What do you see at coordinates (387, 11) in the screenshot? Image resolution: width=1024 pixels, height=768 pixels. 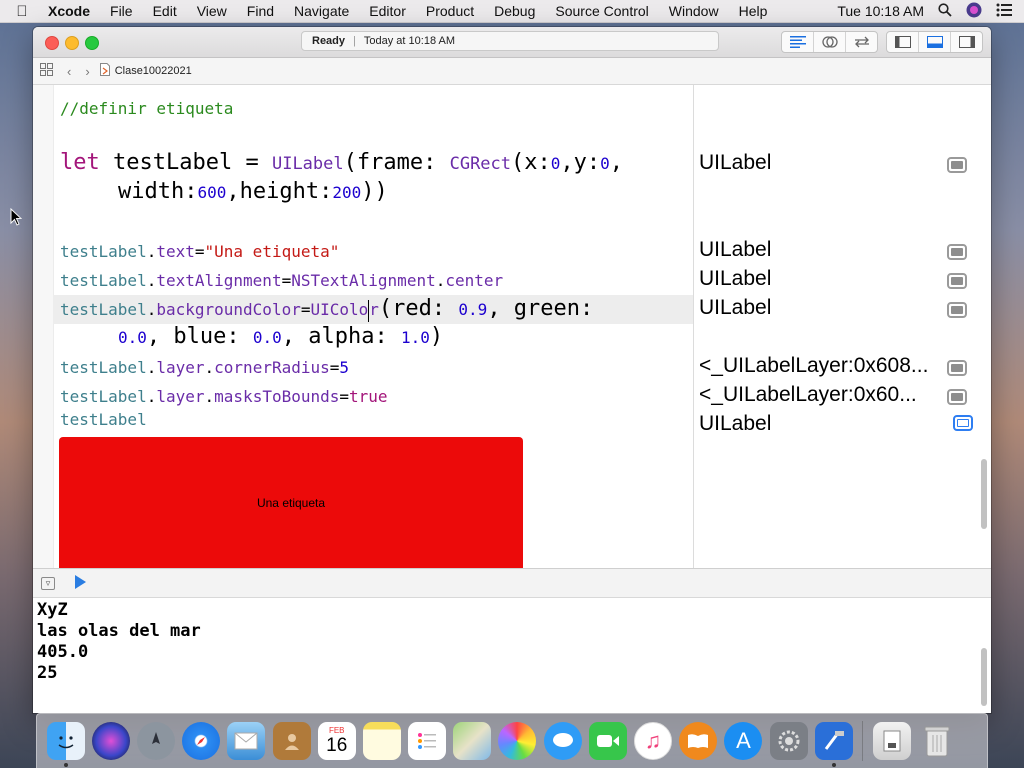 I see `menu-editor: Editor` at bounding box center [387, 11].